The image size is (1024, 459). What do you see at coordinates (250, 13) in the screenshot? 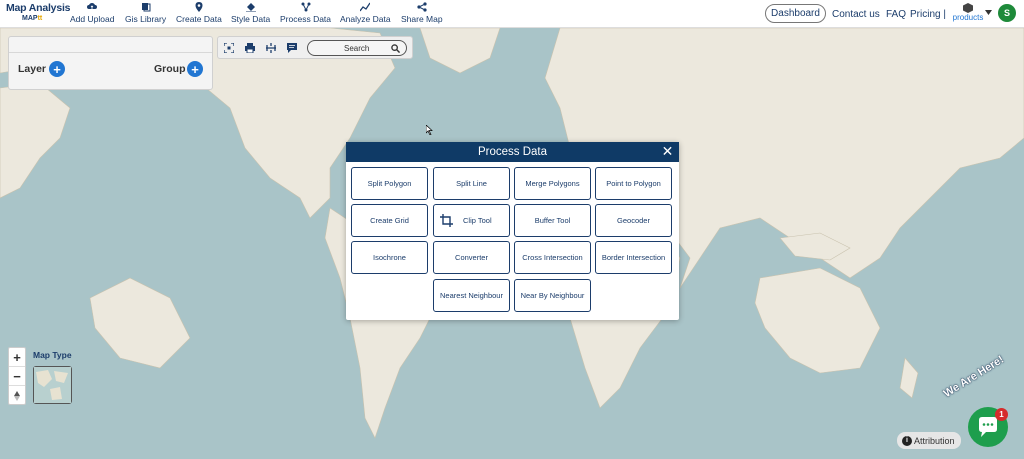
I see `nav-style-data: Style Data` at bounding box center [250, 13].